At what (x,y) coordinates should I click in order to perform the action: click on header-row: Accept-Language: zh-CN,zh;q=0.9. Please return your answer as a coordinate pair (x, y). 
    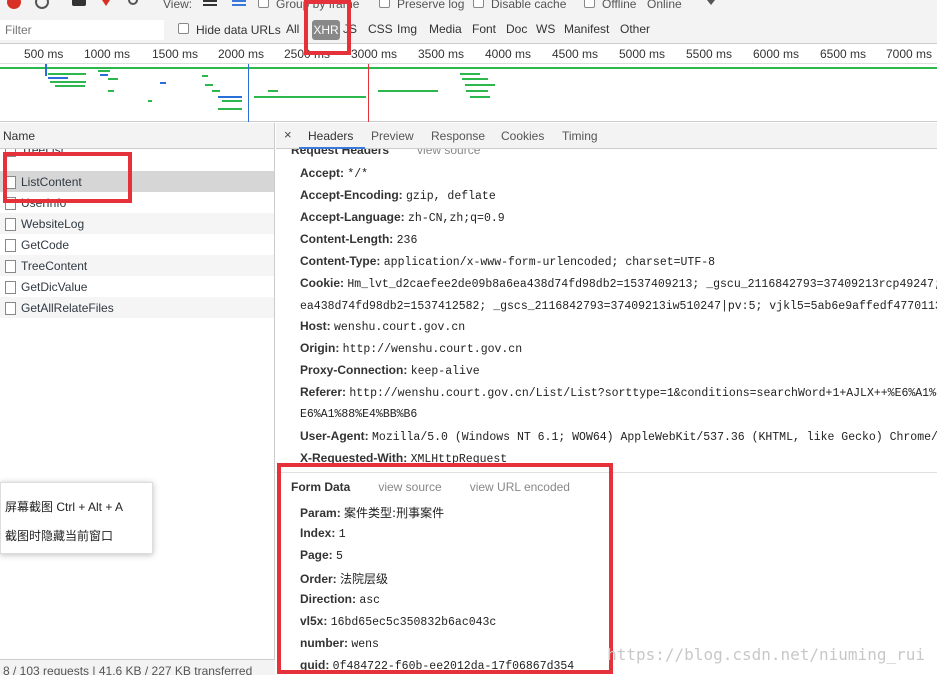
    Looking at the image, I should click on (402, 217).